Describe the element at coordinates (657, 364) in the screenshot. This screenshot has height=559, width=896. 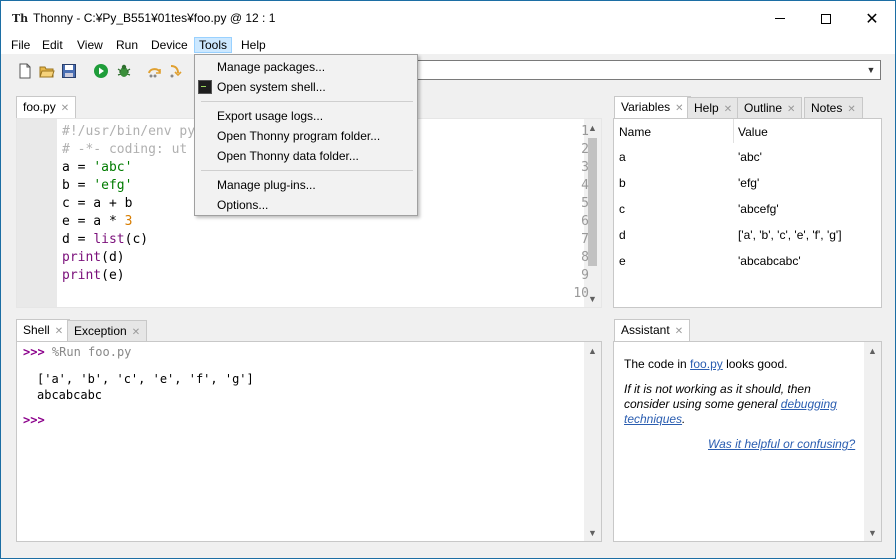
I see `status-prefix: The code in` at that location.